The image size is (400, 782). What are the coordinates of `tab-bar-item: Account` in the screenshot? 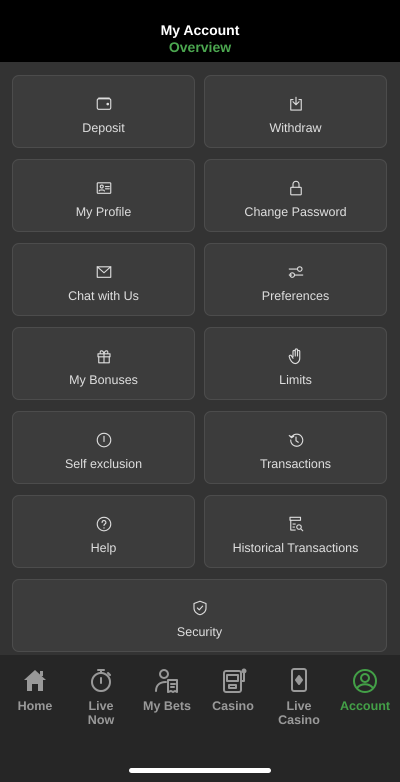 It's located at (365, 697).